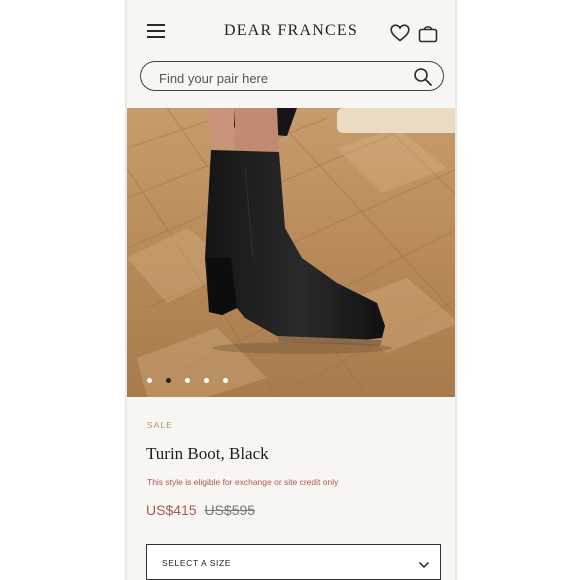  Describe the element at coordinates (200, 510) in the screenshot. I see `price: US$415 US$595` at that location.